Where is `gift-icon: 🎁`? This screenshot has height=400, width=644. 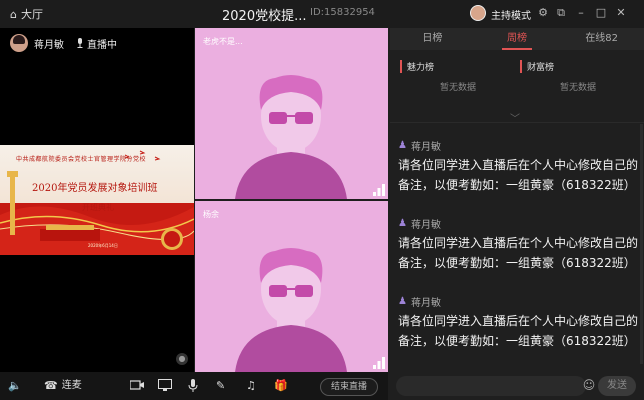
gift-icon: 🎁 is located at coordinates (281, 386).